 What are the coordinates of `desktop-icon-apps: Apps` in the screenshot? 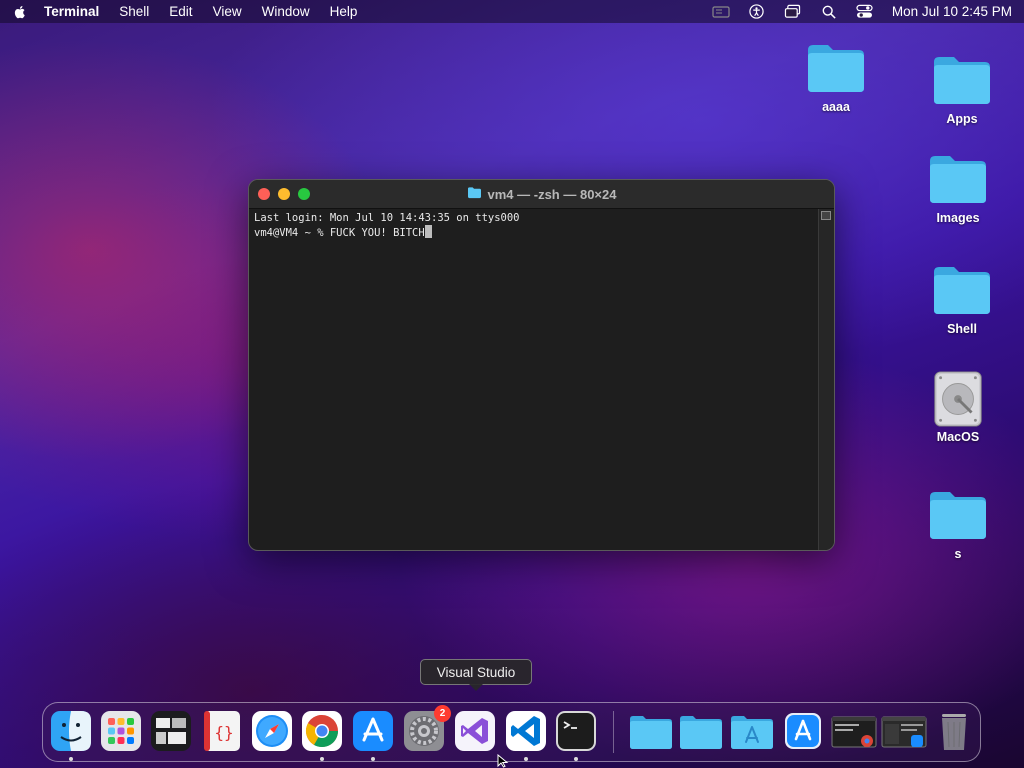 It's located at (962, 89).